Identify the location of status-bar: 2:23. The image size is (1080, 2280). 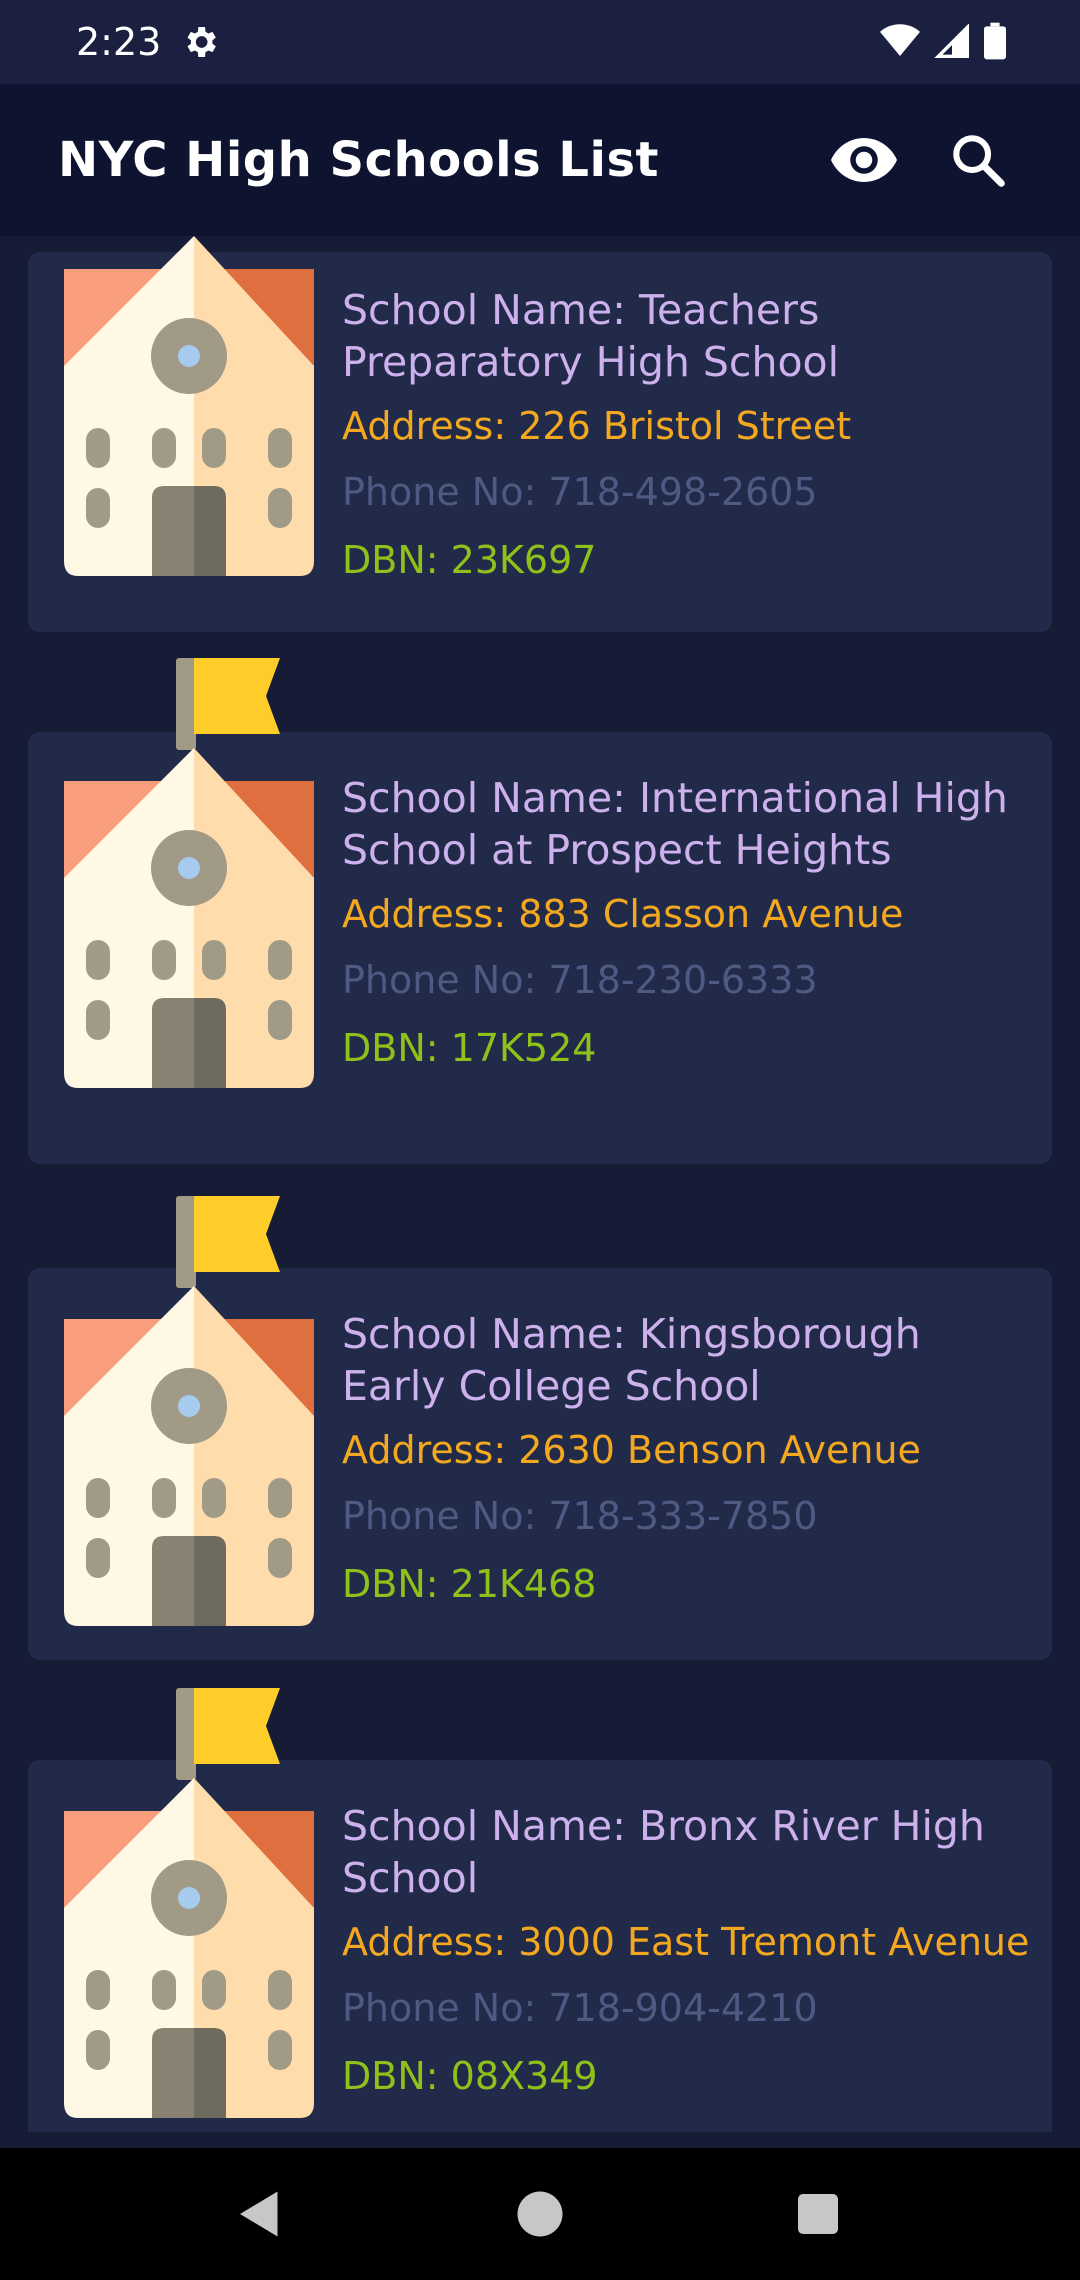
(540, 42).